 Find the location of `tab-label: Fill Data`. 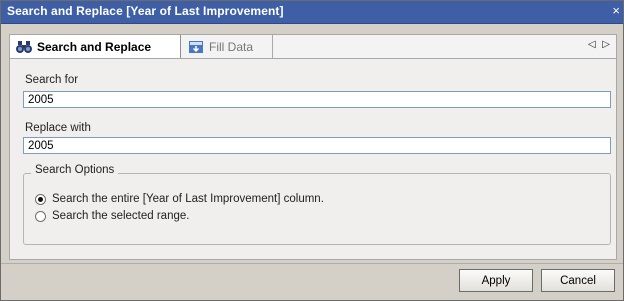

tab-label: Fill Data is located at coordinates (231, 47).